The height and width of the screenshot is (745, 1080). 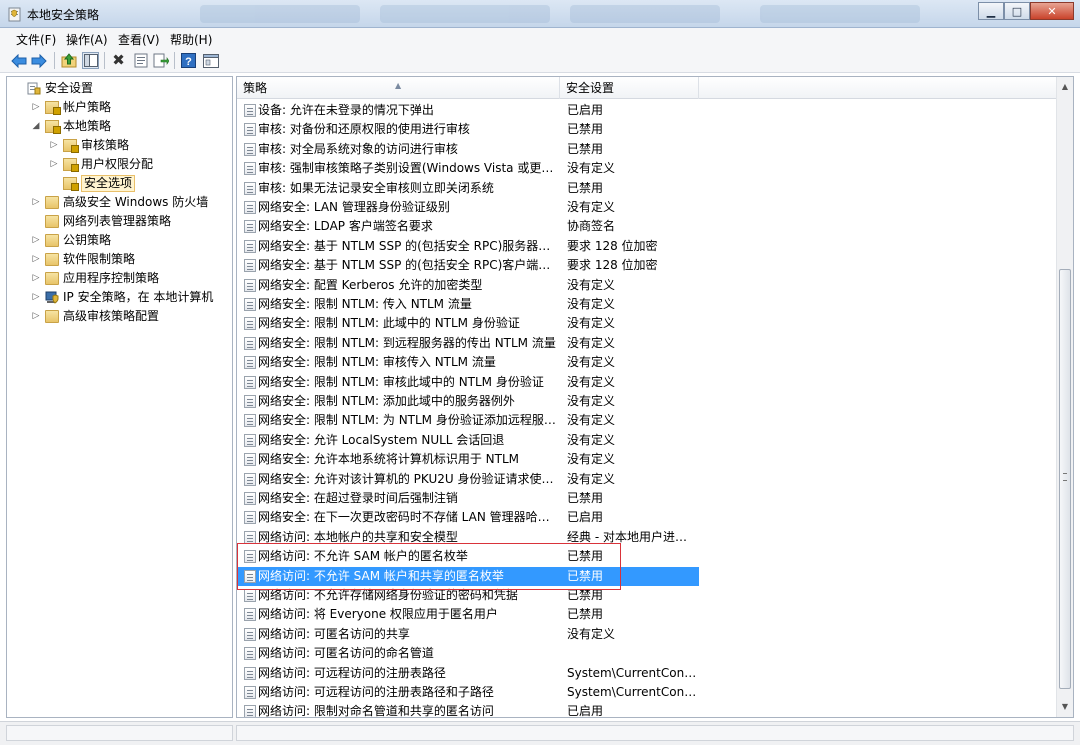 I want to click on vertical-scrollbar: ▲ ▼, so click(x=1064, y=397).